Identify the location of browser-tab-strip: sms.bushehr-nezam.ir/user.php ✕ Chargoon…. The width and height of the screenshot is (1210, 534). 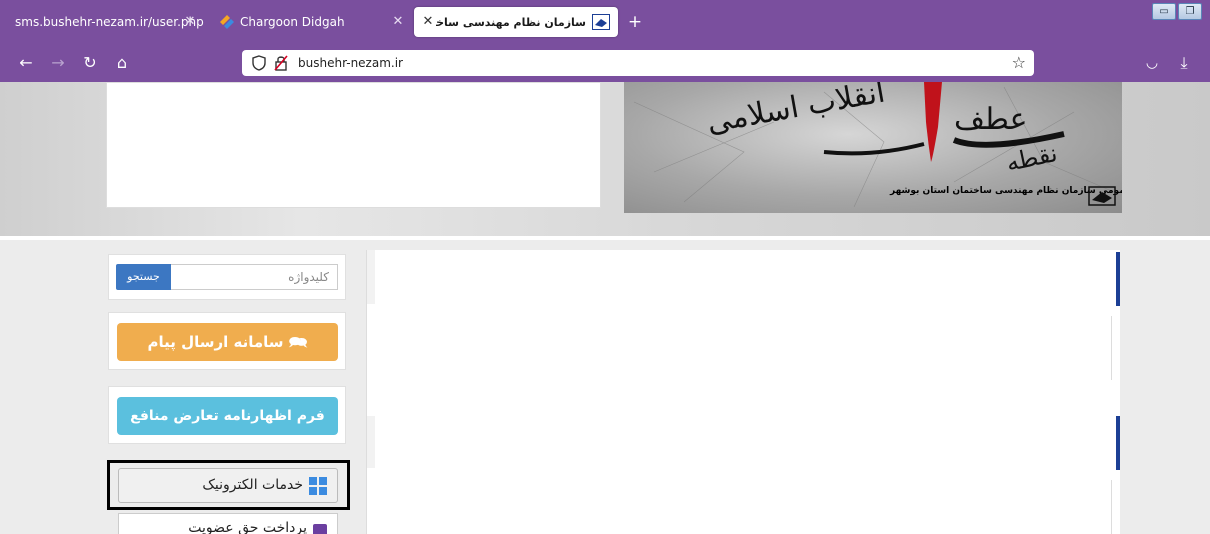
(605, 22).